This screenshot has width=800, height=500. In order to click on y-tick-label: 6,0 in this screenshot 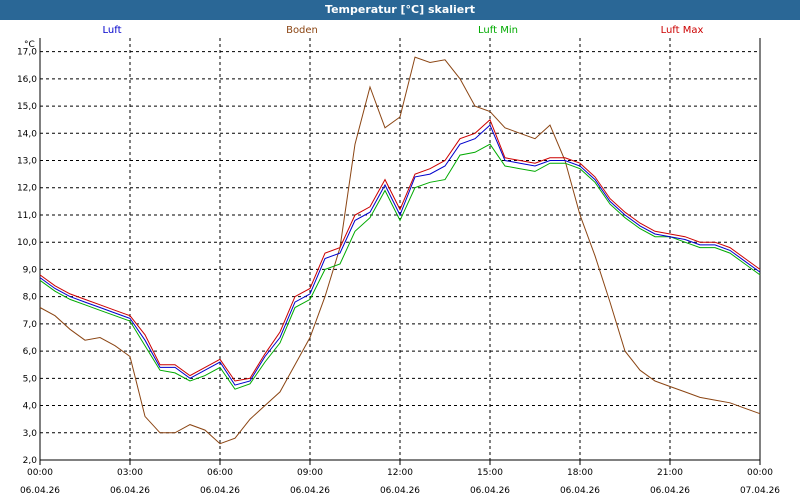, I will do `click(30, 352)`.